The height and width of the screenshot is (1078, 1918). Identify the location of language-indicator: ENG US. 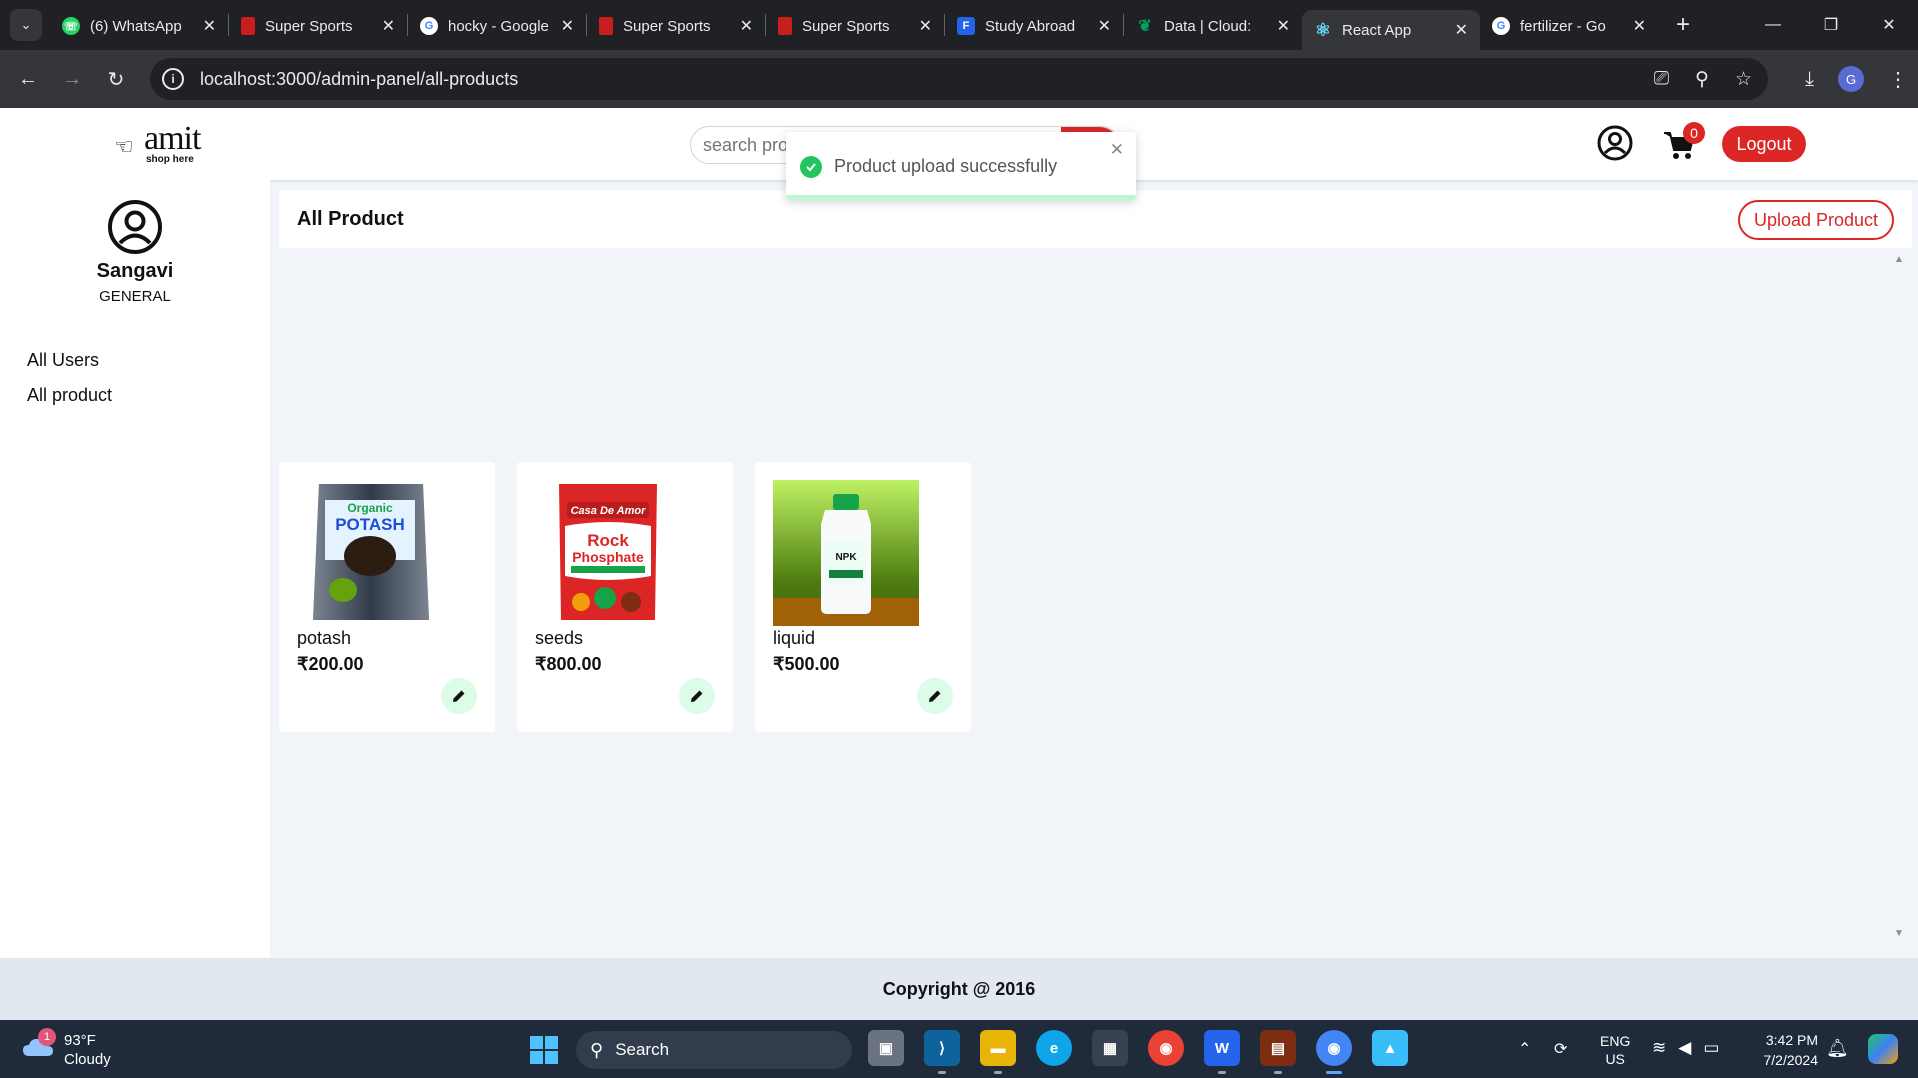
(1615, 1050).